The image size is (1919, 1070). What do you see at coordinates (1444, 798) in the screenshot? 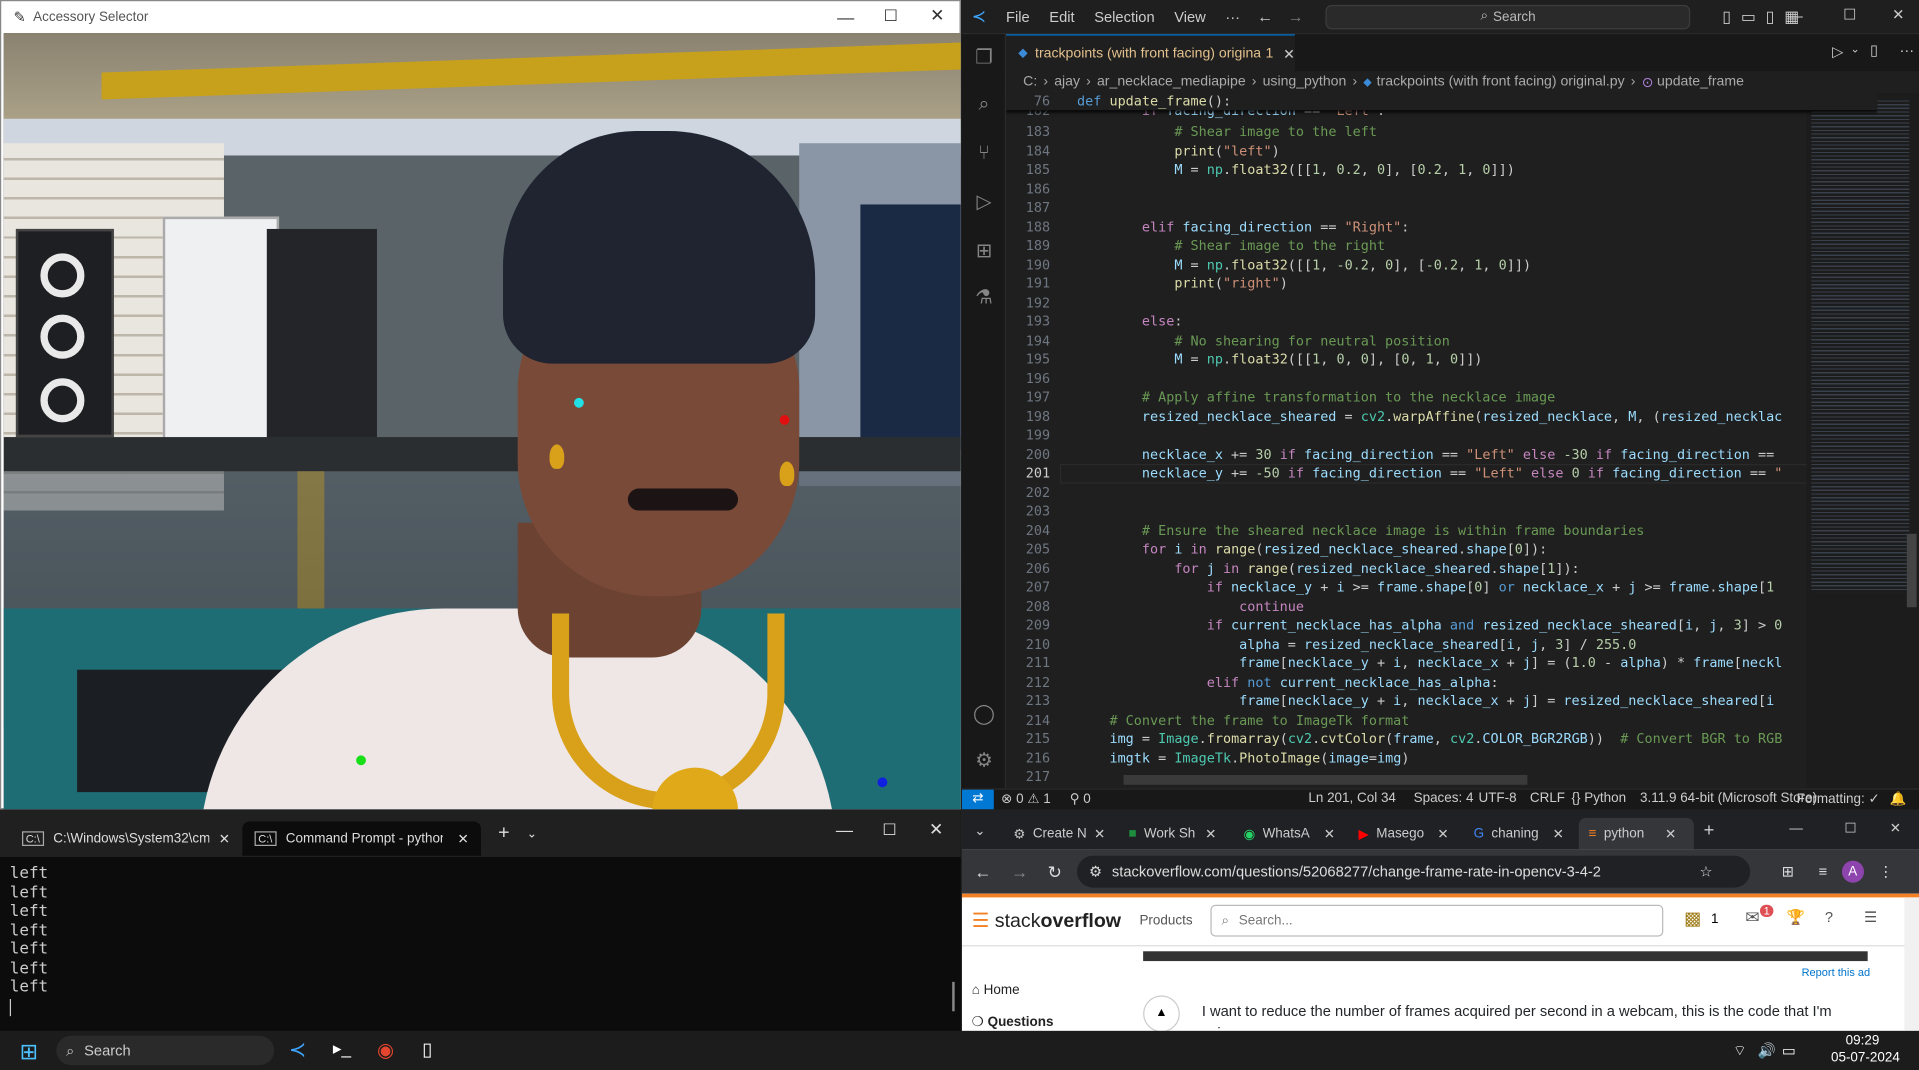
I see `indentation: Spaces: 4` at bounding box center [1444, 798].